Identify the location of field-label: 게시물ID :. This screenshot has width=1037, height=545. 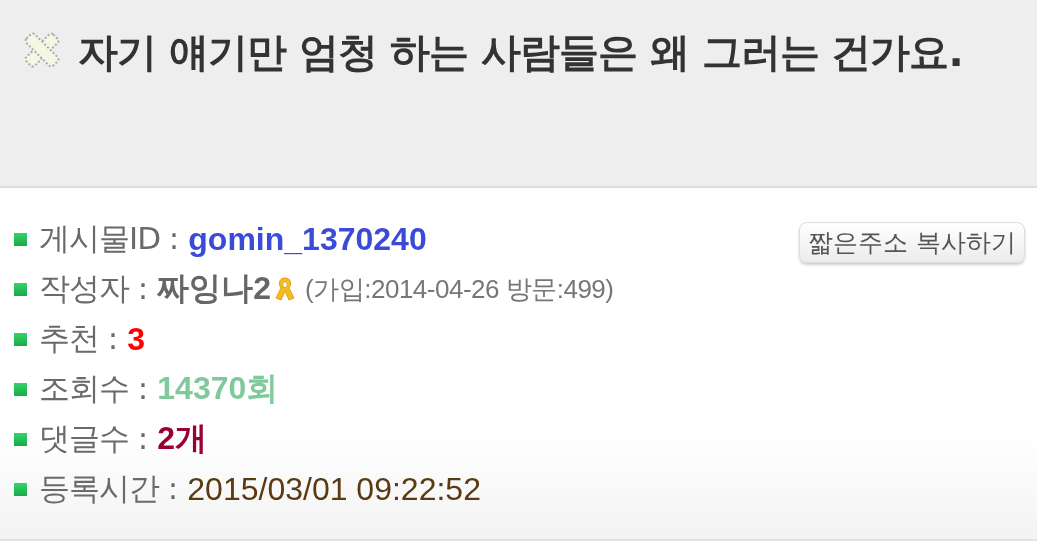
(109, 238).